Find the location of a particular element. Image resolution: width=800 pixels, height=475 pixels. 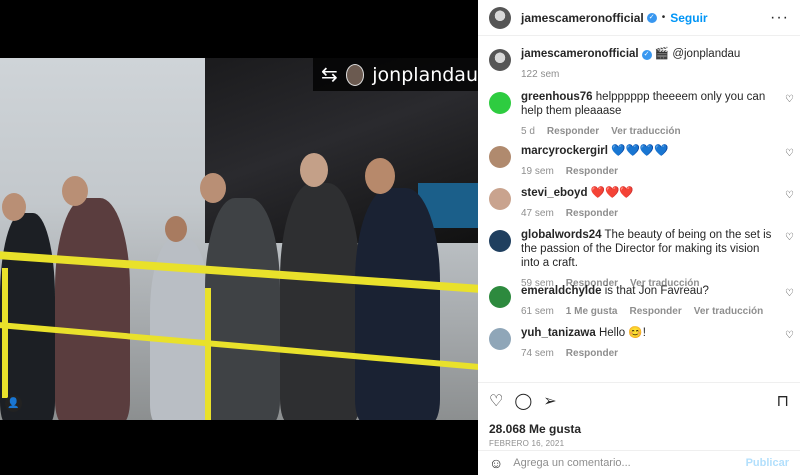

comment-username: marcyrockergirl is located at coordinates (564, 151).